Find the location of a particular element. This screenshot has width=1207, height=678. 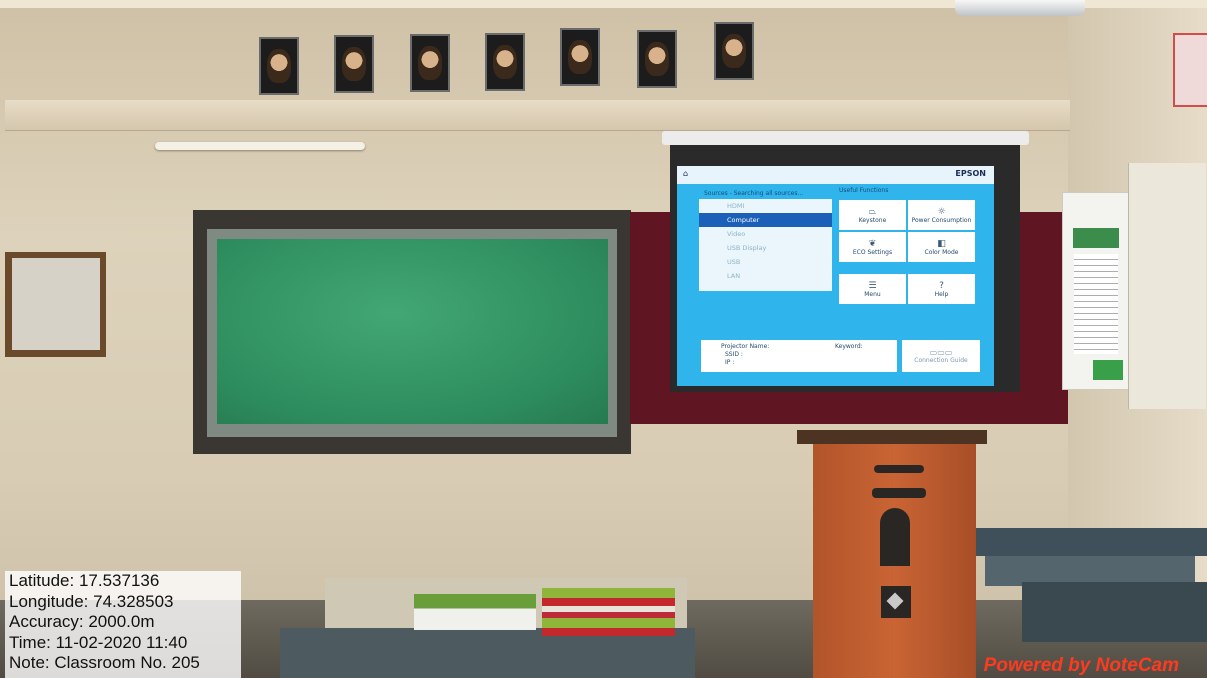

podium-arch is located at coordinates (895, 537).